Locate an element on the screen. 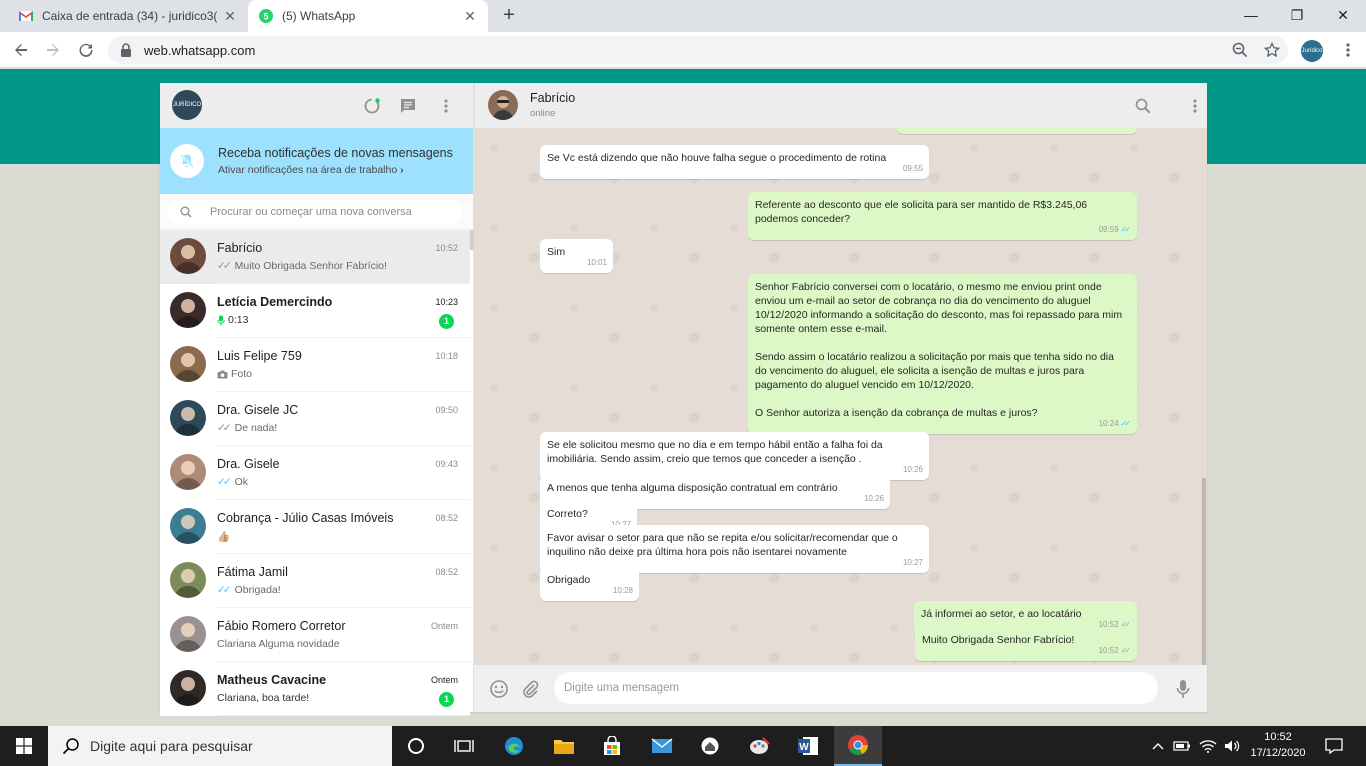  message-input is located at coordinates (856, 688).